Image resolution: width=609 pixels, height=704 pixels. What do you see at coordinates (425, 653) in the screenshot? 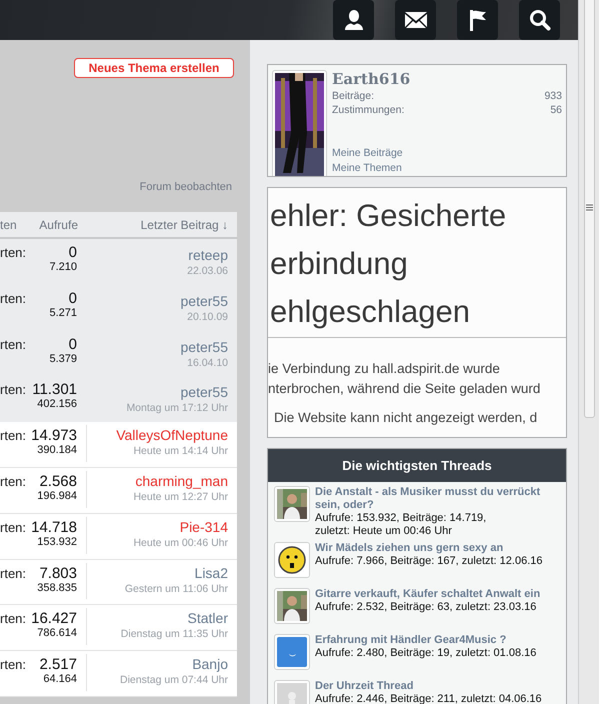
I see `thread-stats: Aufrufe: 2.480, Beiträge: 19, zuletzt: 01.08.16` at bounding box center [425, 653].